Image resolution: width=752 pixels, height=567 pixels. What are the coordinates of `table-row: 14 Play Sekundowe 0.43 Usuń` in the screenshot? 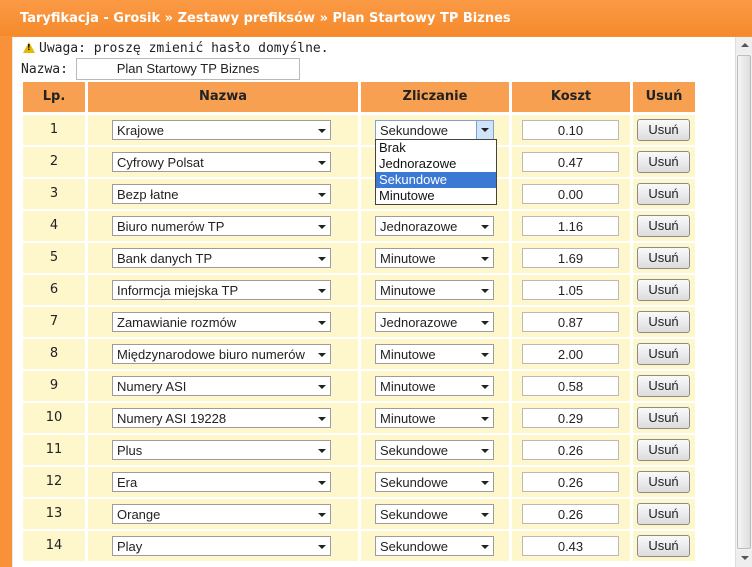 It's located at (359, 546).